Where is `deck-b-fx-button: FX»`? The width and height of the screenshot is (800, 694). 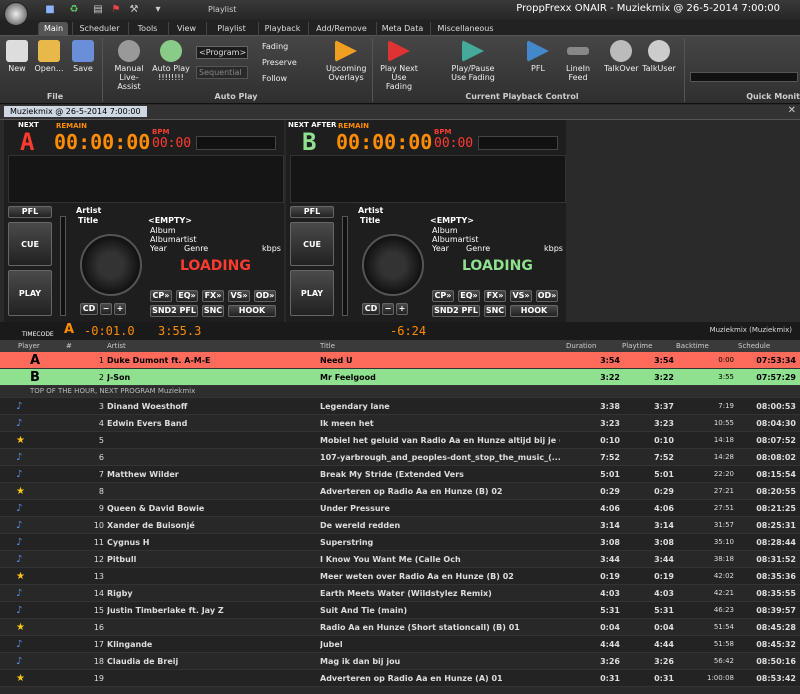 deck-b-fx-button: FX» is located at coordinates (495, 296).